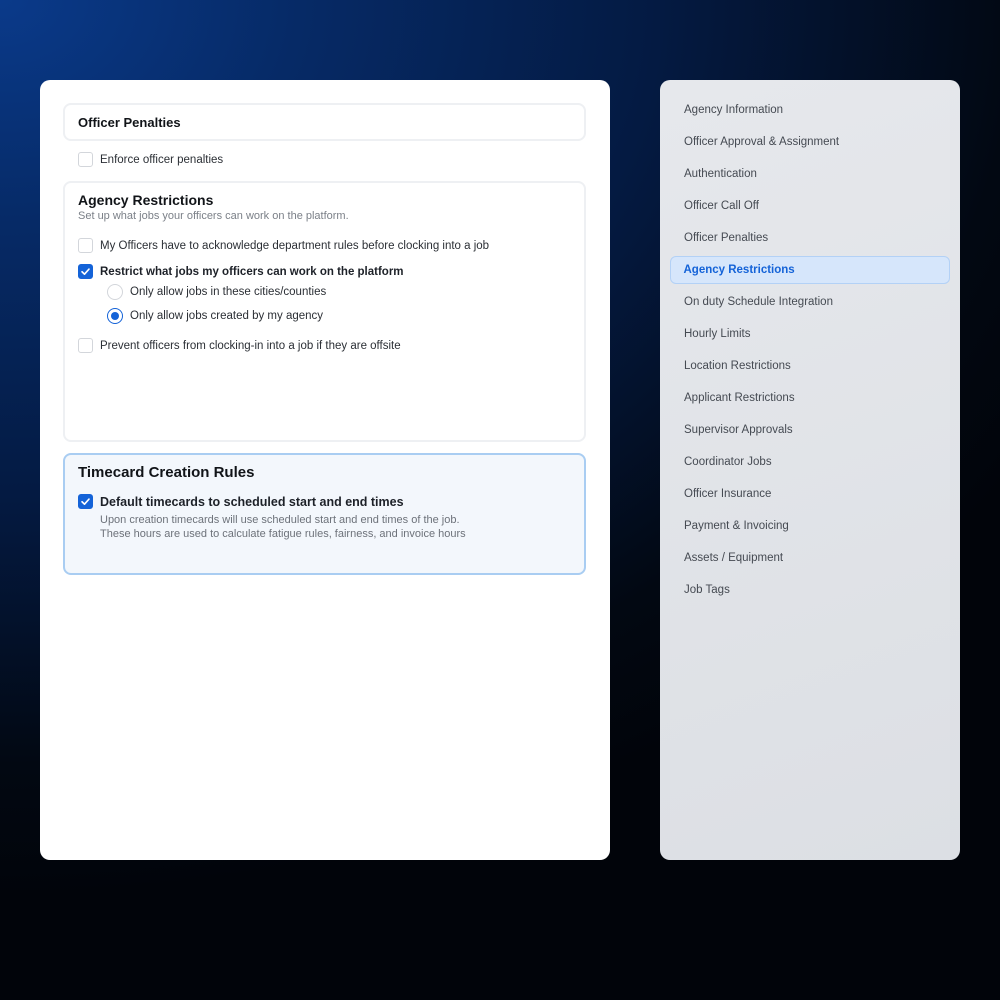 The width and height of the screenshot is (1000, 1000). Describe the element at coordinates (85, 245) in the screenshot. I see `acknowledge-rules-checkbox` at that location.